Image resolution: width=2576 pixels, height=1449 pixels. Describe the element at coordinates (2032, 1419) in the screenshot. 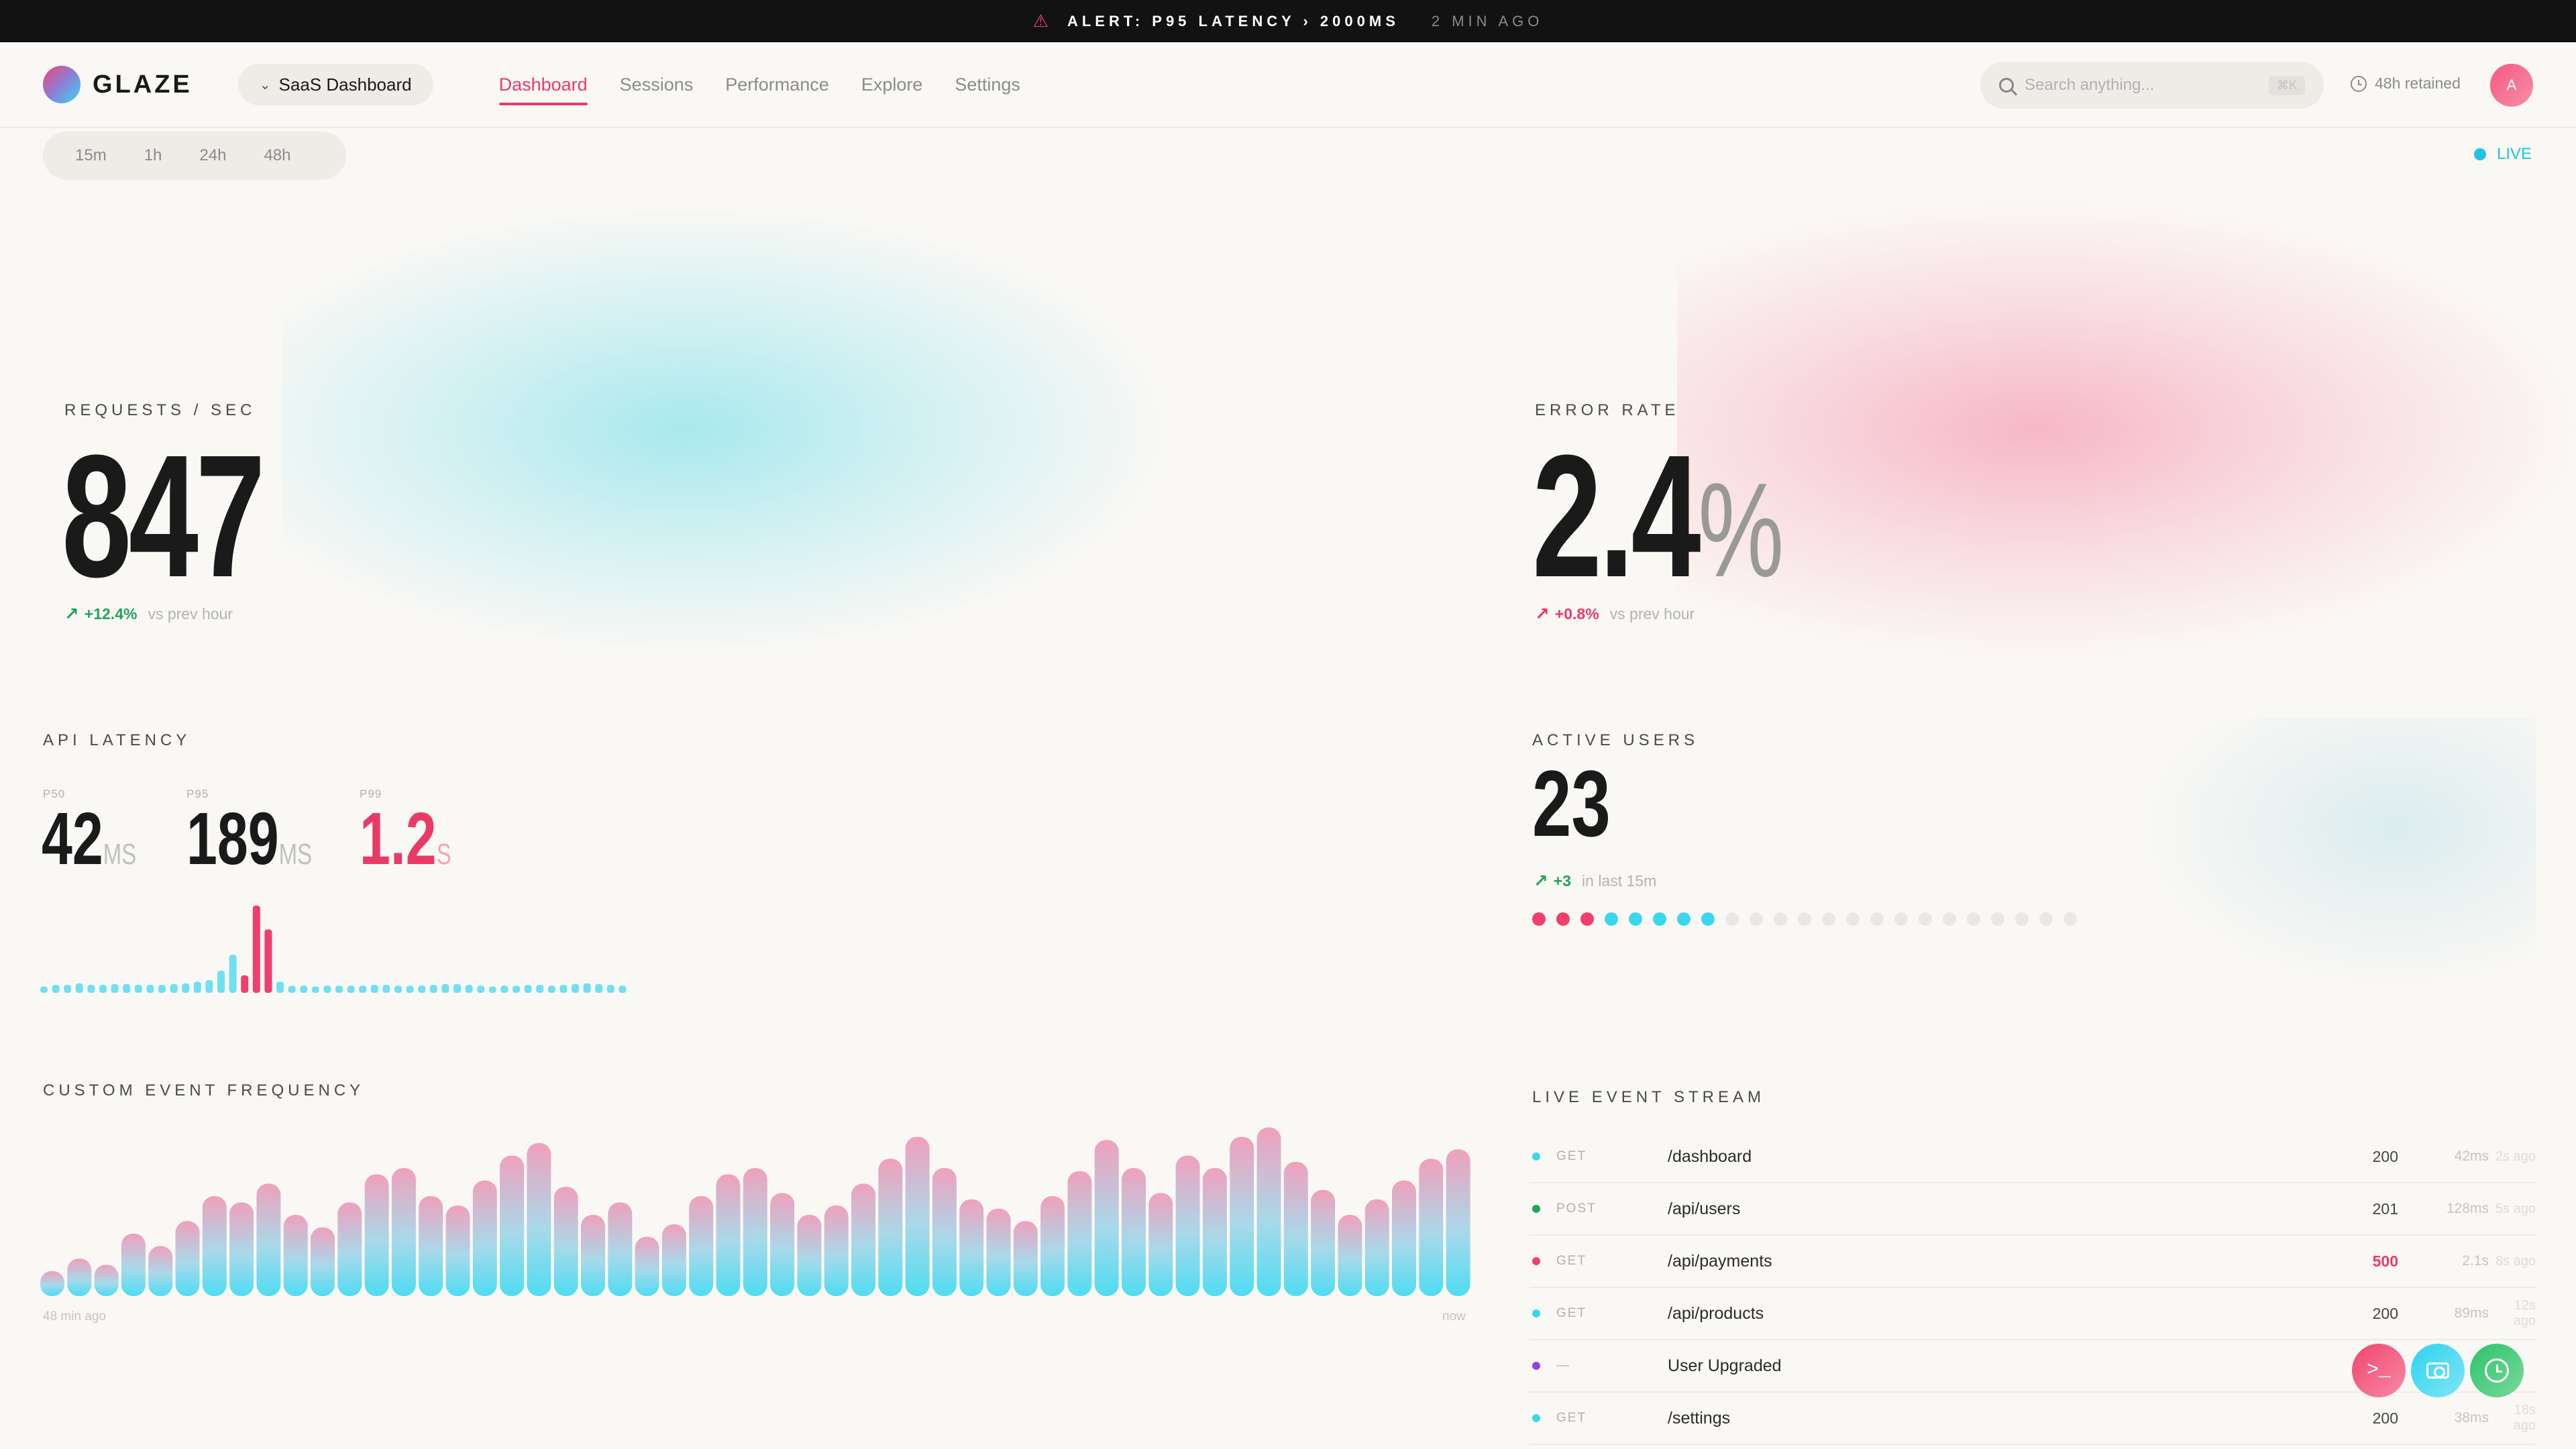

I see `event-row: GET/settings 200 38ms 18s ago` at that location.